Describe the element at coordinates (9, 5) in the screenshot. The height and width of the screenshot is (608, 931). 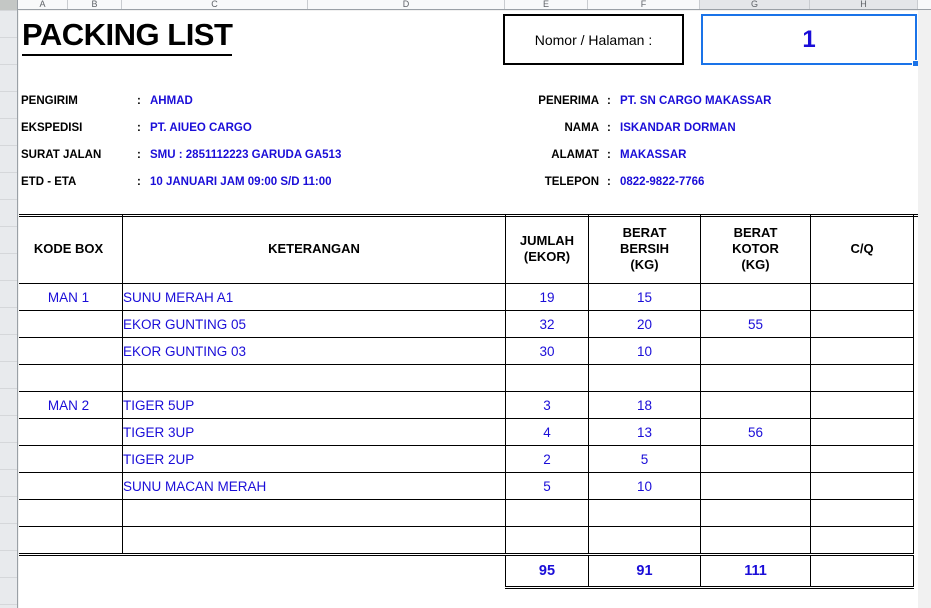
I see `select-all-corner` at that location.